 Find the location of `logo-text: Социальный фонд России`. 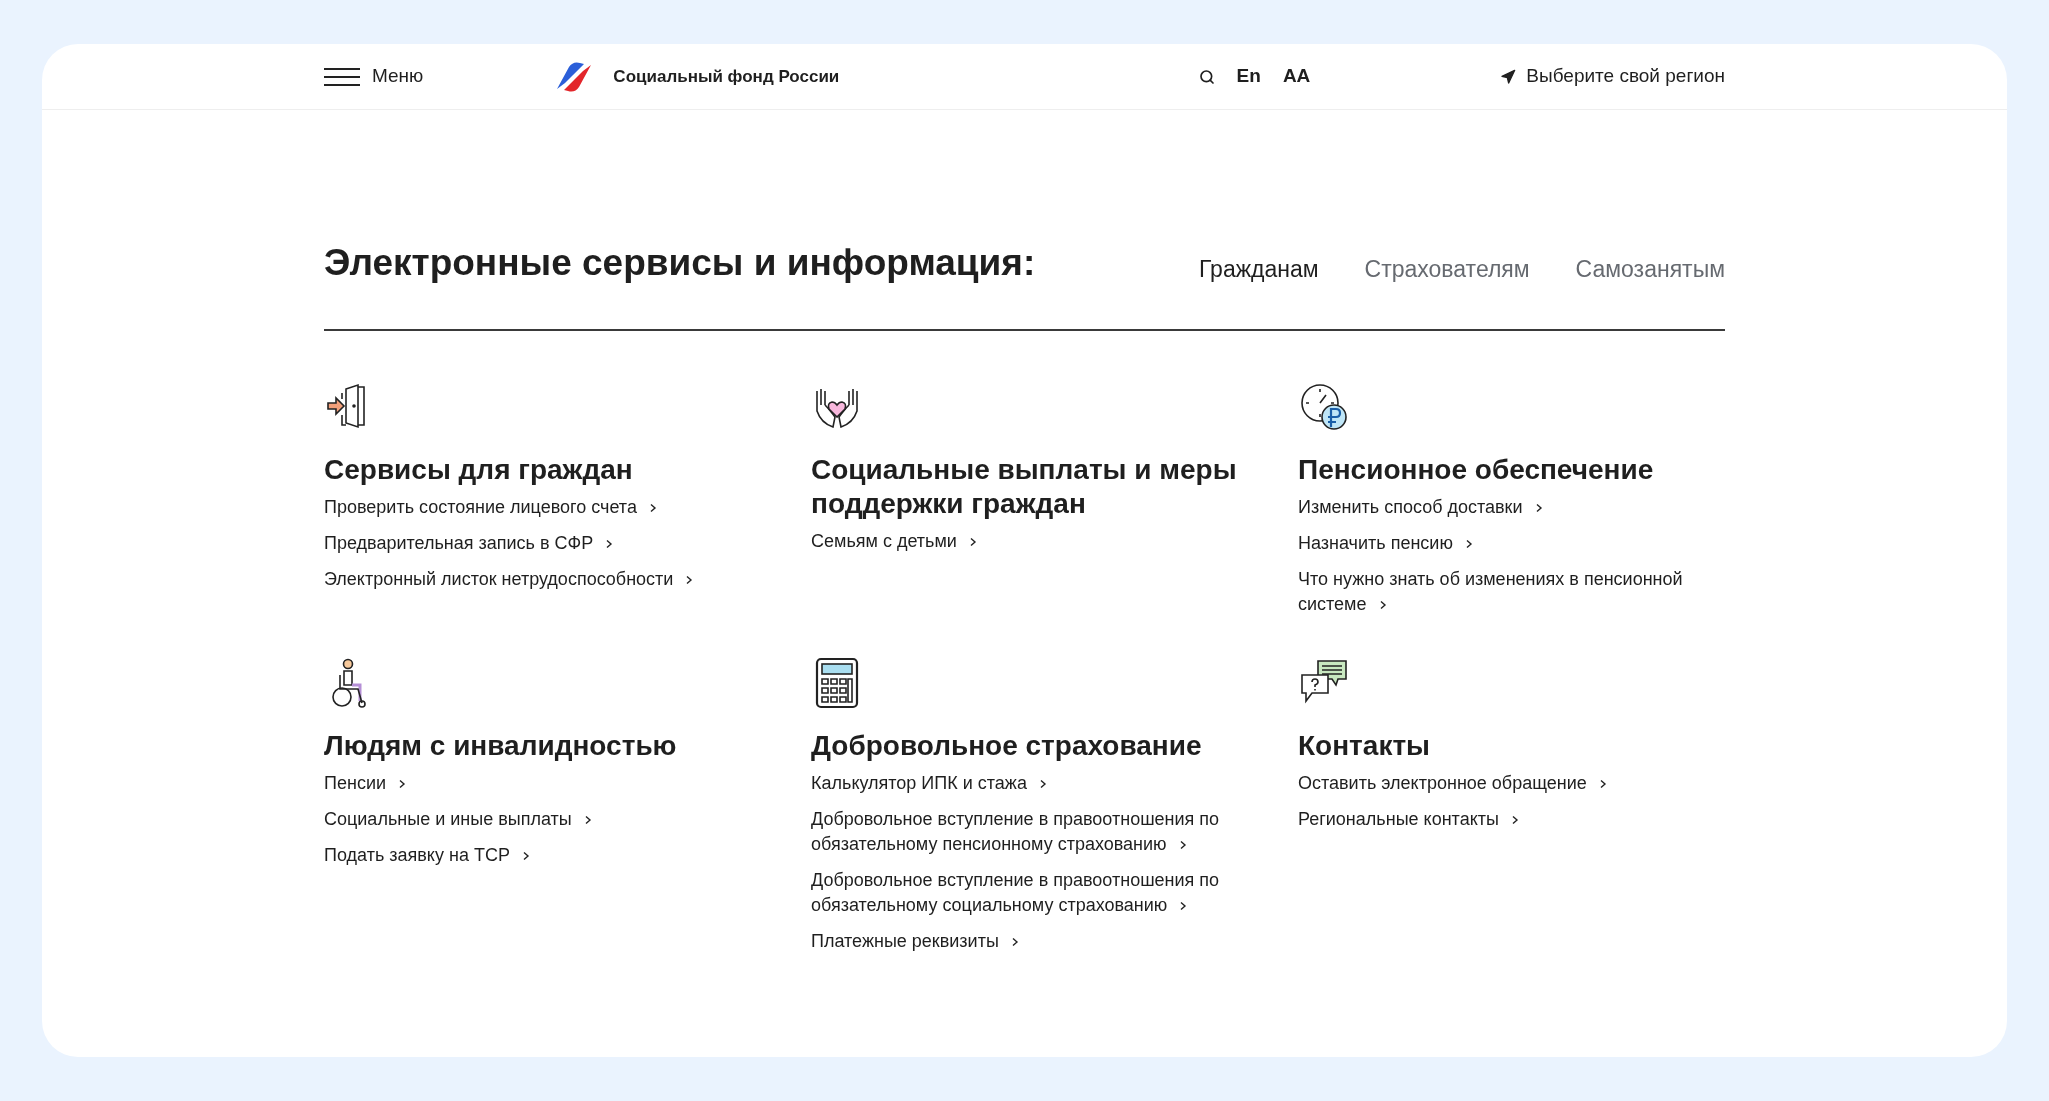

logo-text: Социальный фонд России is located at coordinates (726, 76).